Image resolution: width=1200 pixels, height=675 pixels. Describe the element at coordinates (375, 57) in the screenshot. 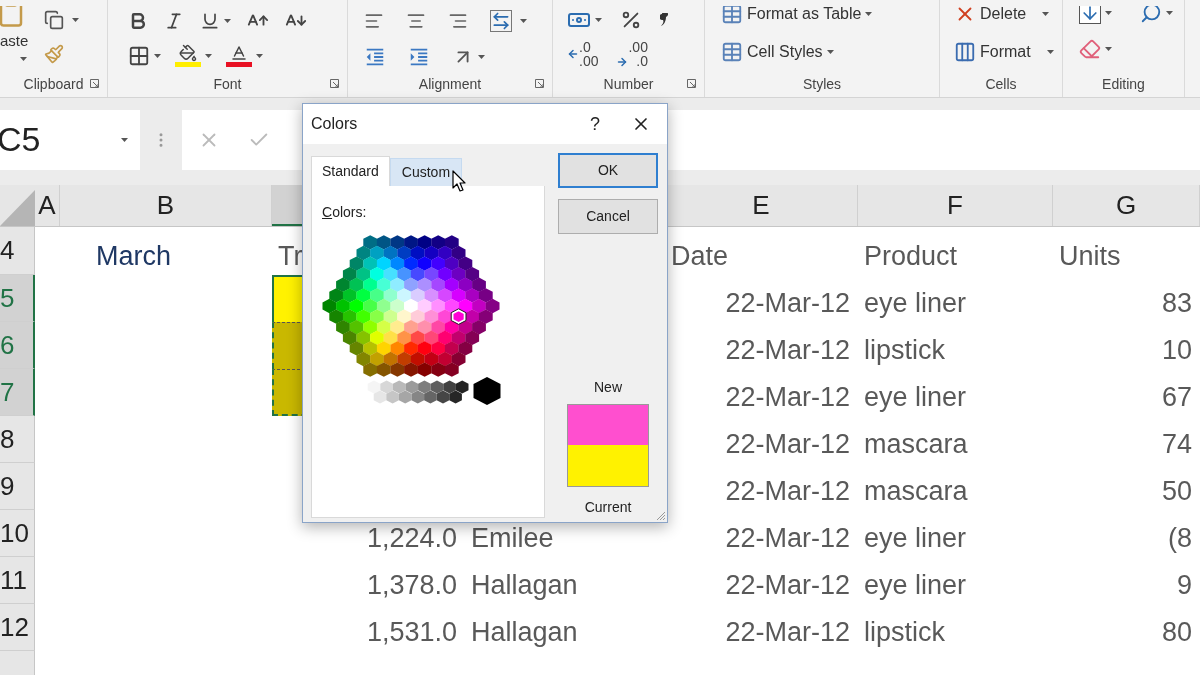

I see `indent-decrease-icon` at that location.